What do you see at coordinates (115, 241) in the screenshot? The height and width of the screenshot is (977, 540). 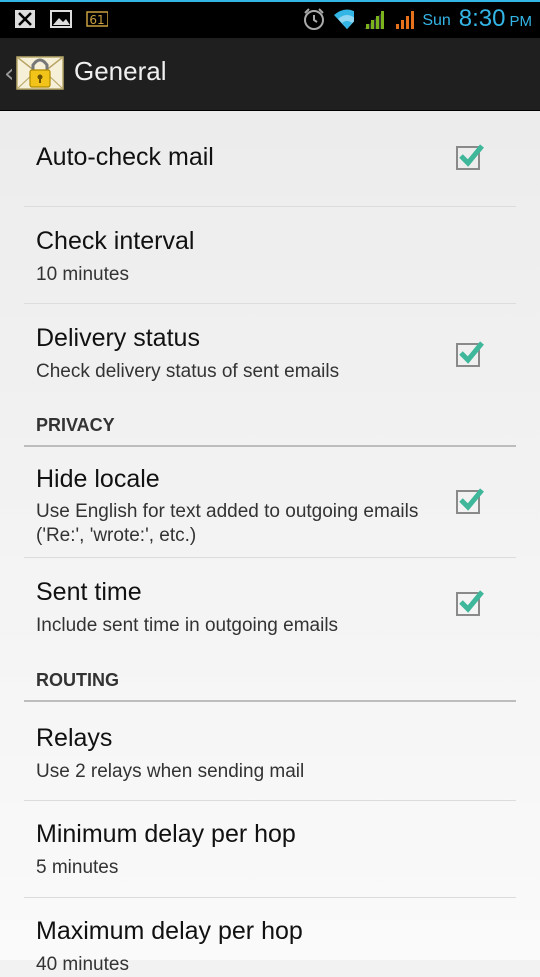 I see `pref-title: Check interval` at bounding box center [115, 241].